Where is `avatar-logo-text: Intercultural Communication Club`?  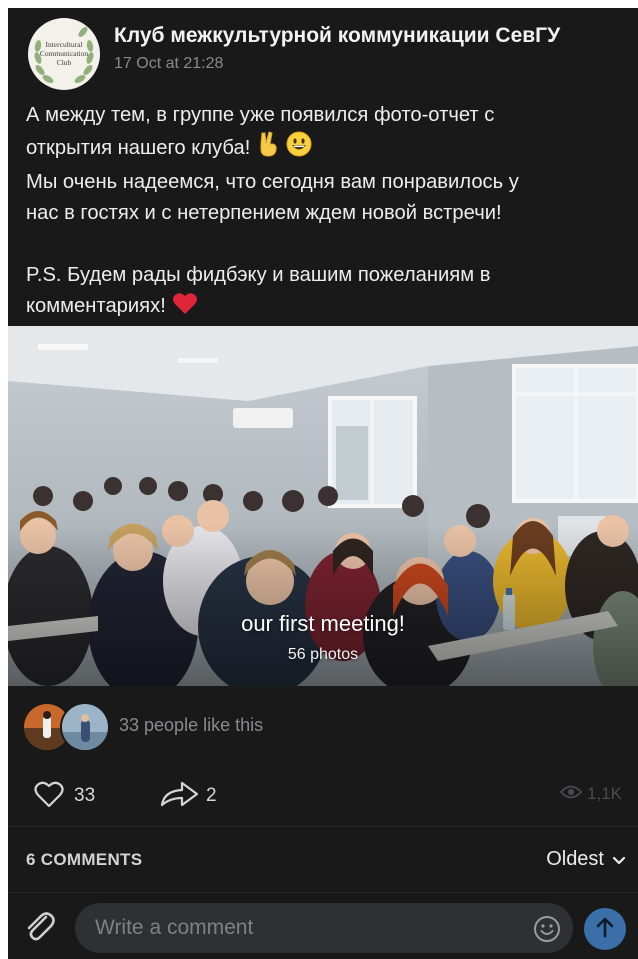 avatar-logo-text: Intercultural Communication Club is located at coordinates (64, 53).